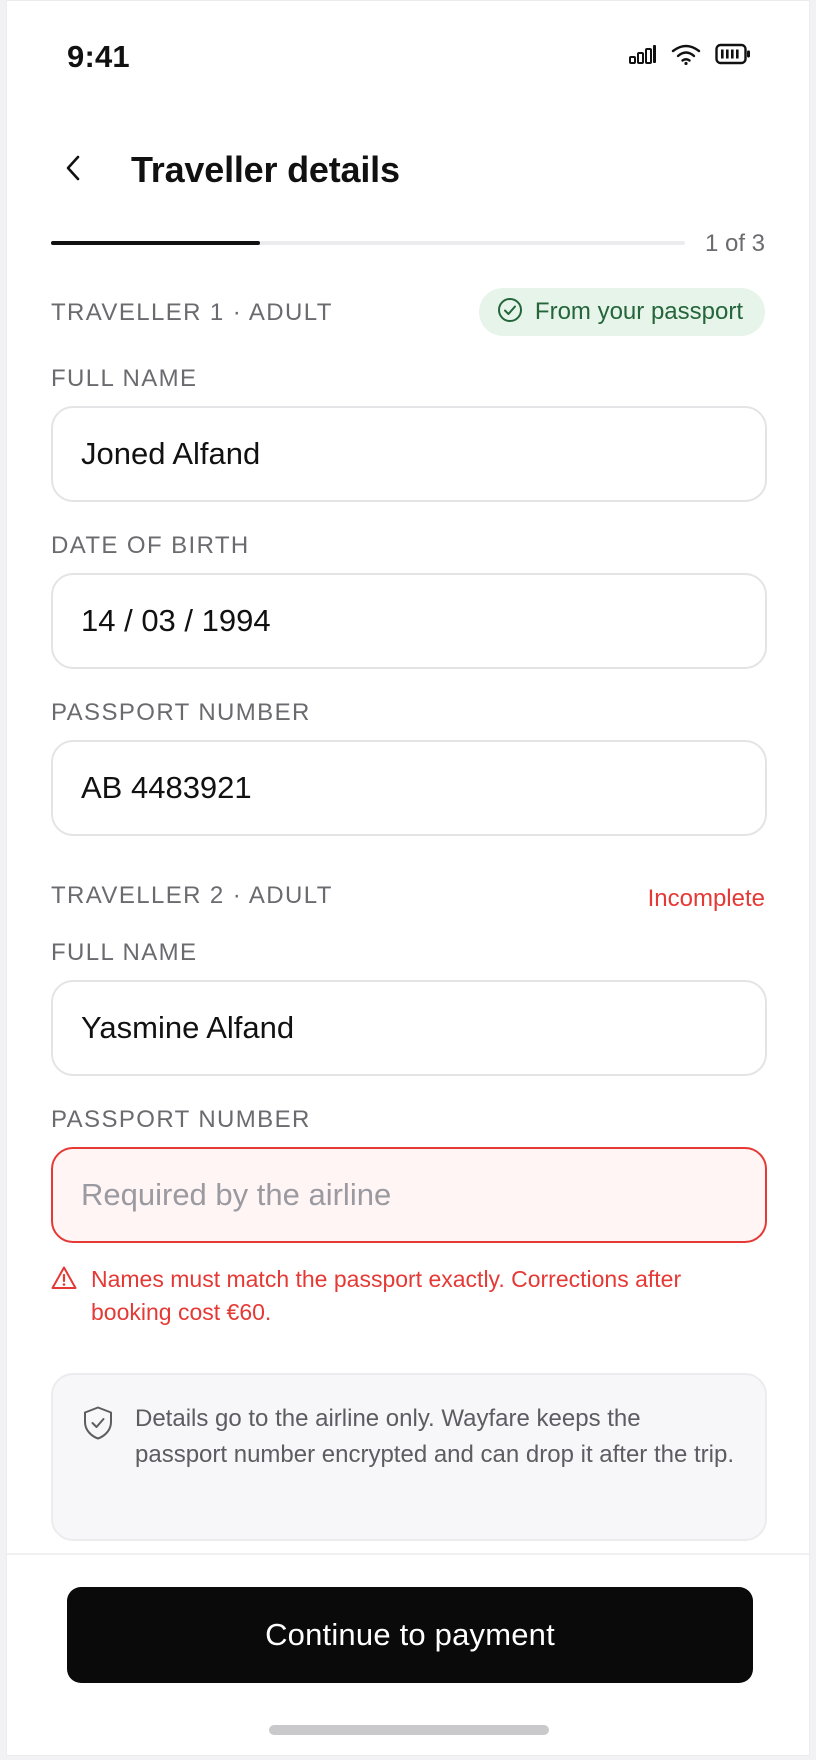  Describe the element at coordinates (409, 1028) in the screenshot. I see `traveller-2-full-name-input` at that location.